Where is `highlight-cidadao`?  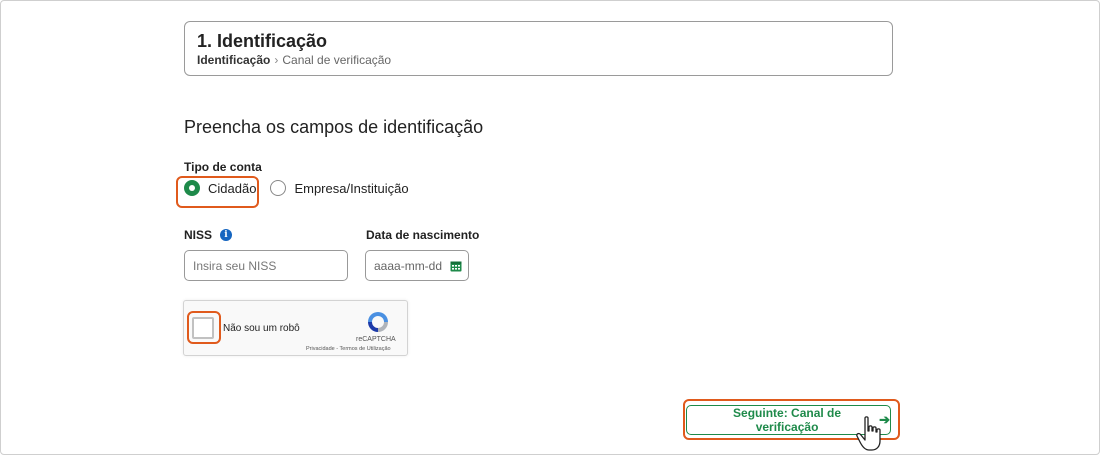
highlight-cidadao is located at coordinates (217, 192).